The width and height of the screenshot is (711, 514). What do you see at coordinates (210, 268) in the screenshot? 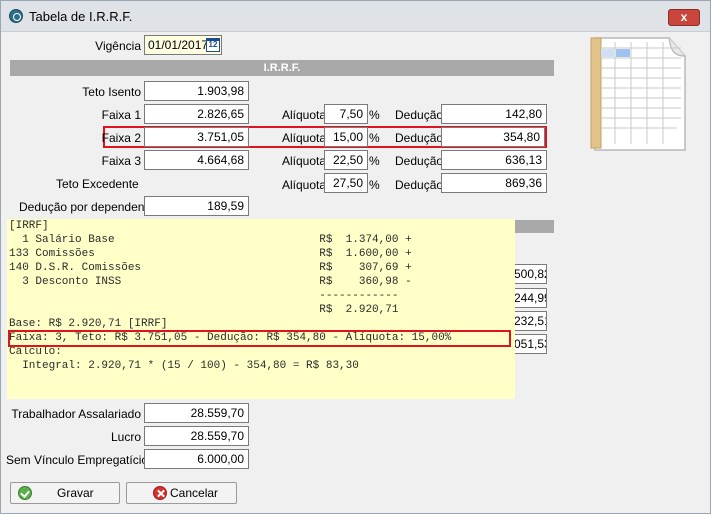
I see `tooltip-line: 140 D.S.R. Comissões R$ 307,69 +` at bounding box center [210, 268].